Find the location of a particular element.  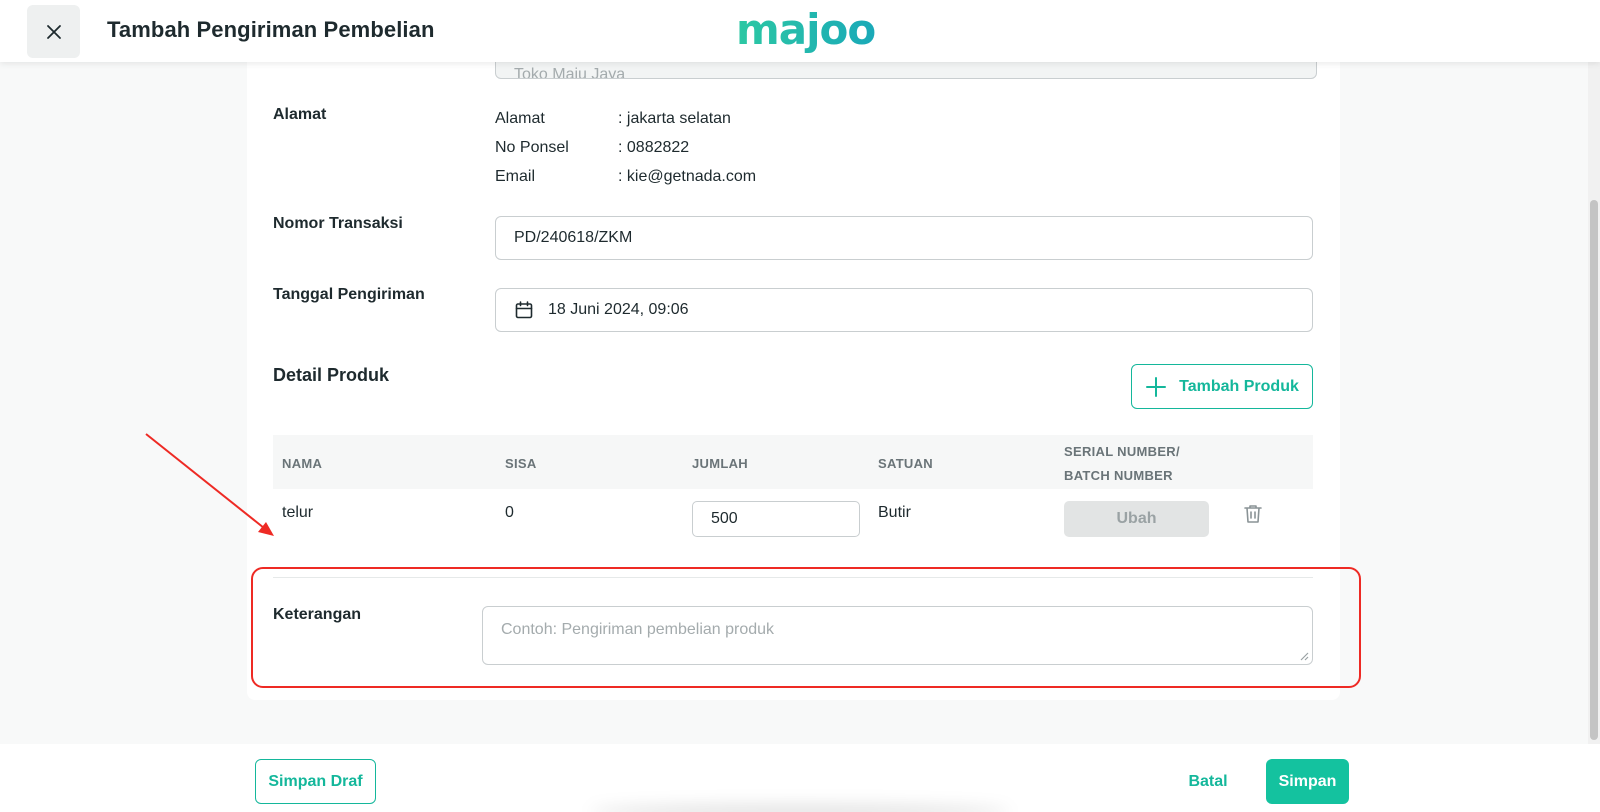

save-draft-button: Simpan Draf is located at coordinates (315, 781).